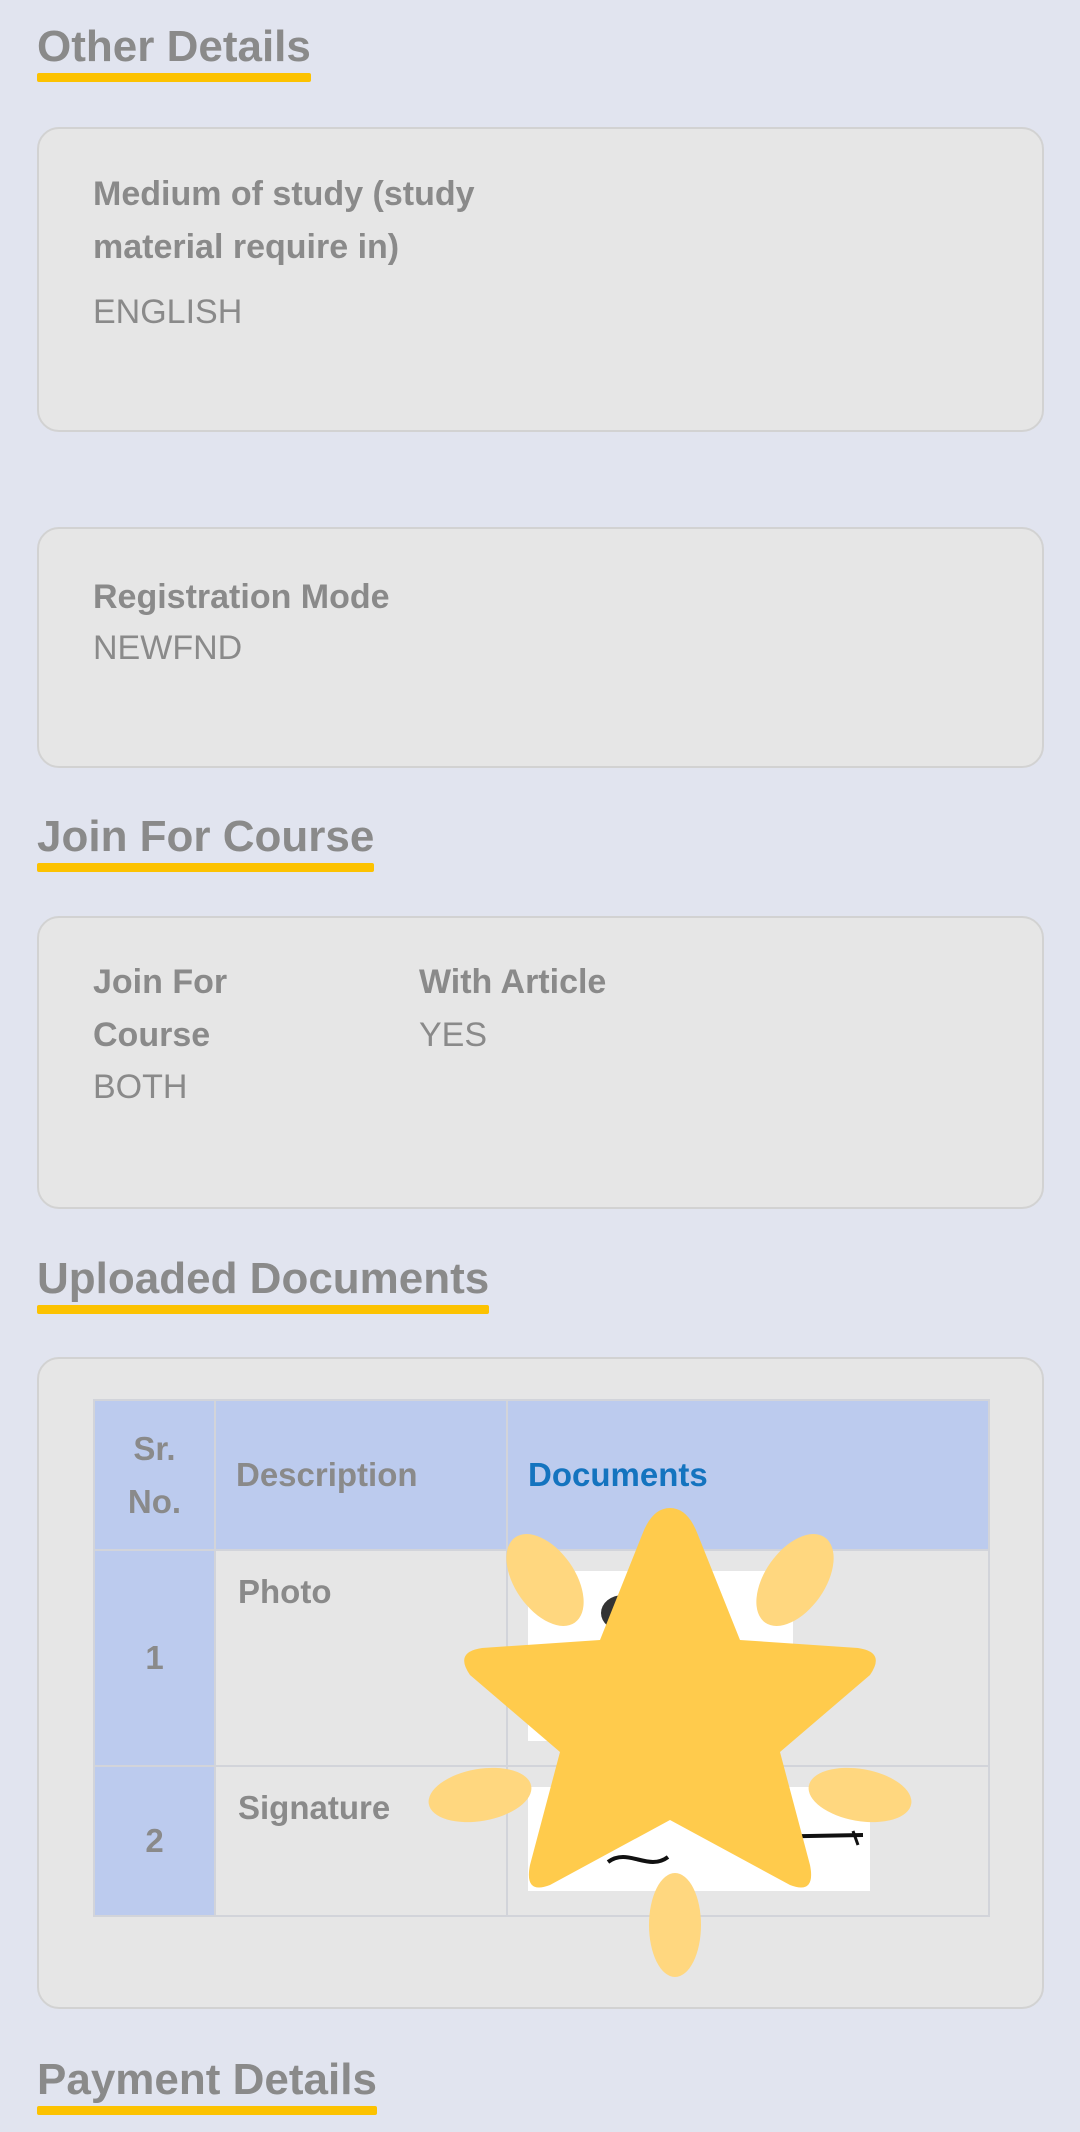 This screenshot has height=2132, width=1080. Describe the element at coordinates (241, 597) in the screenshot. I see `registration-mode-label: Registration Mode` at that location.